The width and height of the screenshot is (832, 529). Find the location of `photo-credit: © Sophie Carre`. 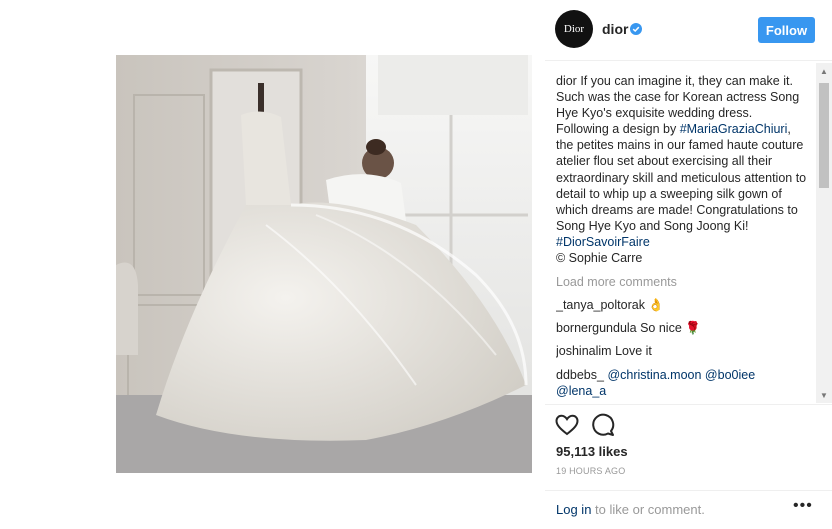

photo-credit: © Sophie Carre is located at coordinates (599, 258).